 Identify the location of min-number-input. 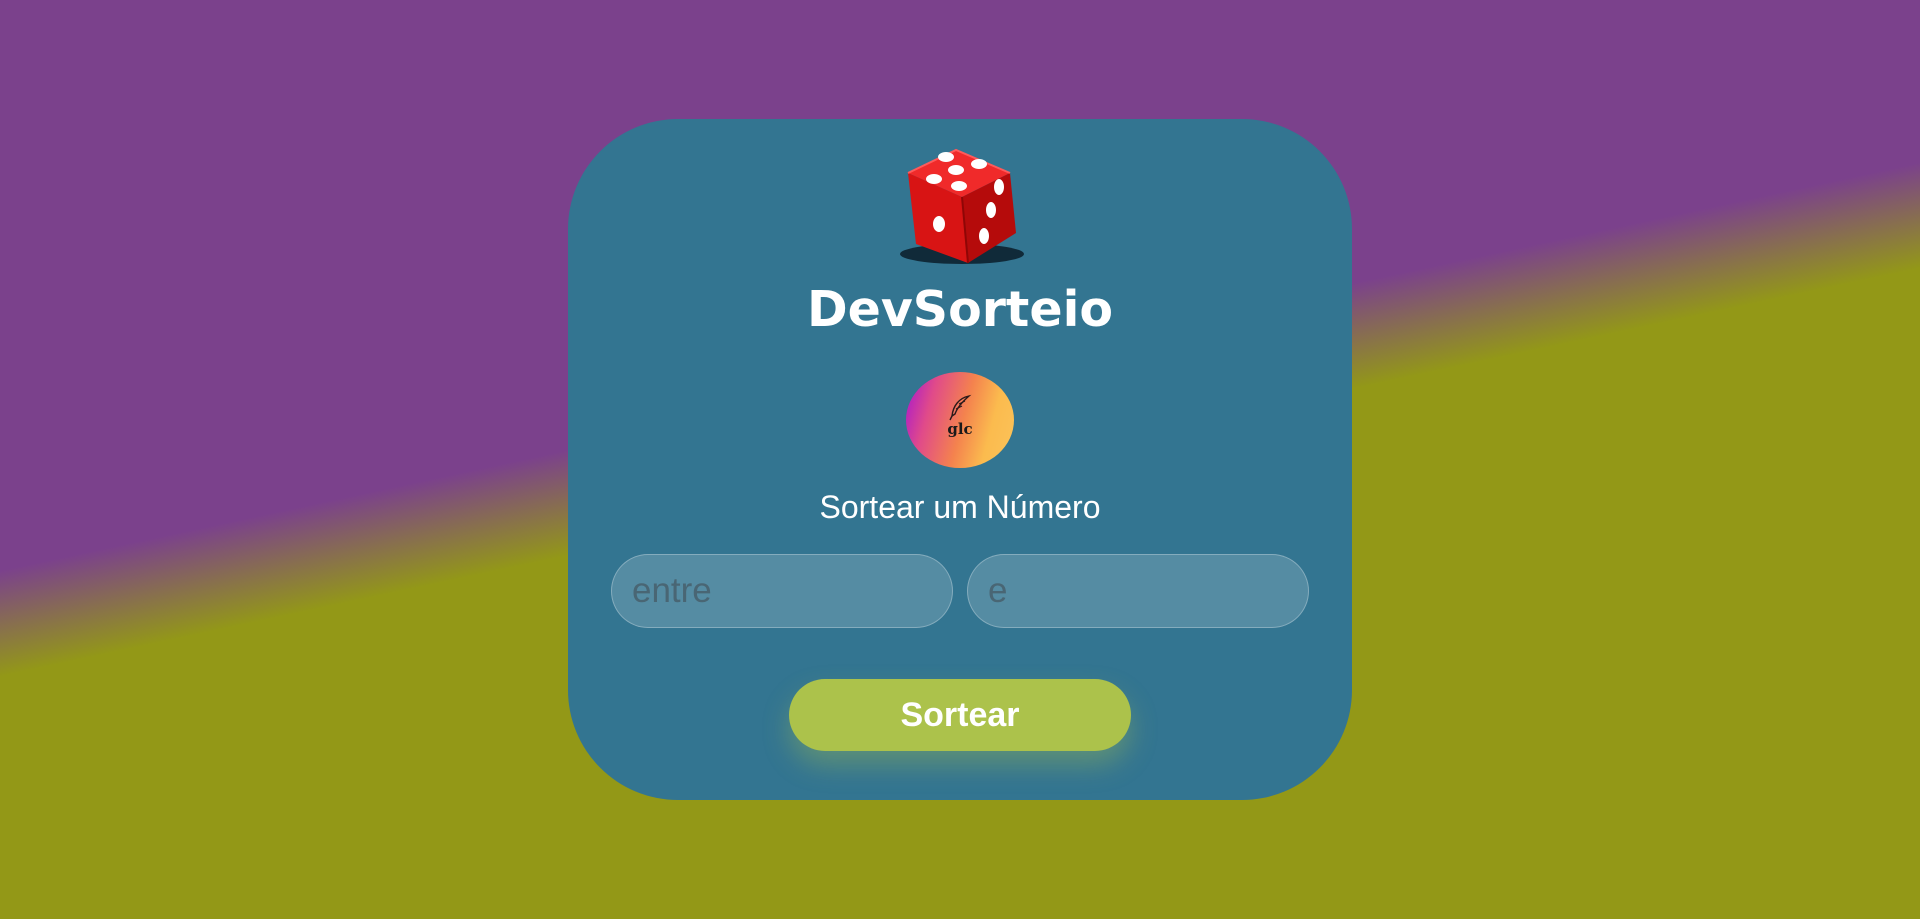
(782, 591).